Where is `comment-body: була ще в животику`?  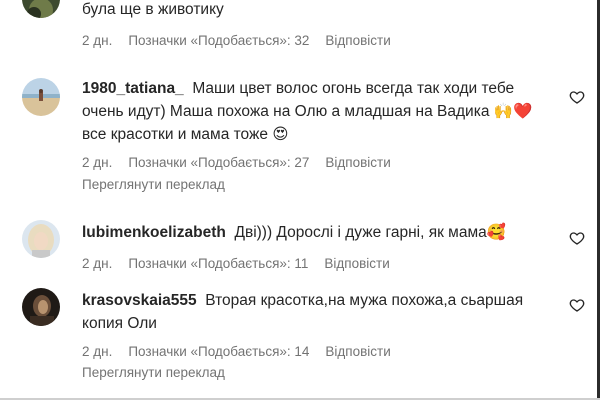 comment-body: була ще в животику is located at coordinates (153, 9).